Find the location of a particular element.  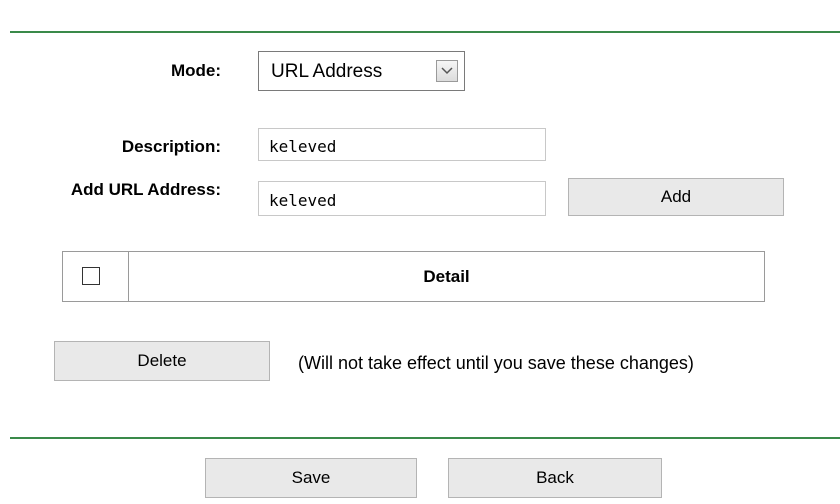

mode-select: URL Address is located at coordinates (361, 71).